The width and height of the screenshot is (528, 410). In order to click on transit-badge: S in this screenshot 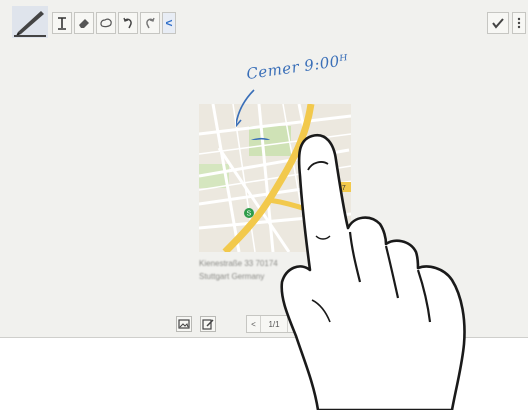, I will do `click(249, 214)`.